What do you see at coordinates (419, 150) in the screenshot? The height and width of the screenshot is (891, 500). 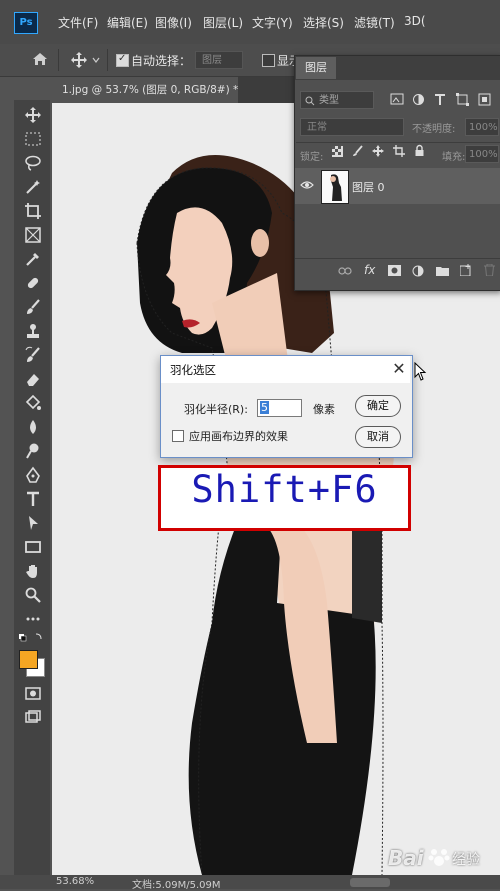 I see `lock-all-icon` at bounding box center [419, 150].